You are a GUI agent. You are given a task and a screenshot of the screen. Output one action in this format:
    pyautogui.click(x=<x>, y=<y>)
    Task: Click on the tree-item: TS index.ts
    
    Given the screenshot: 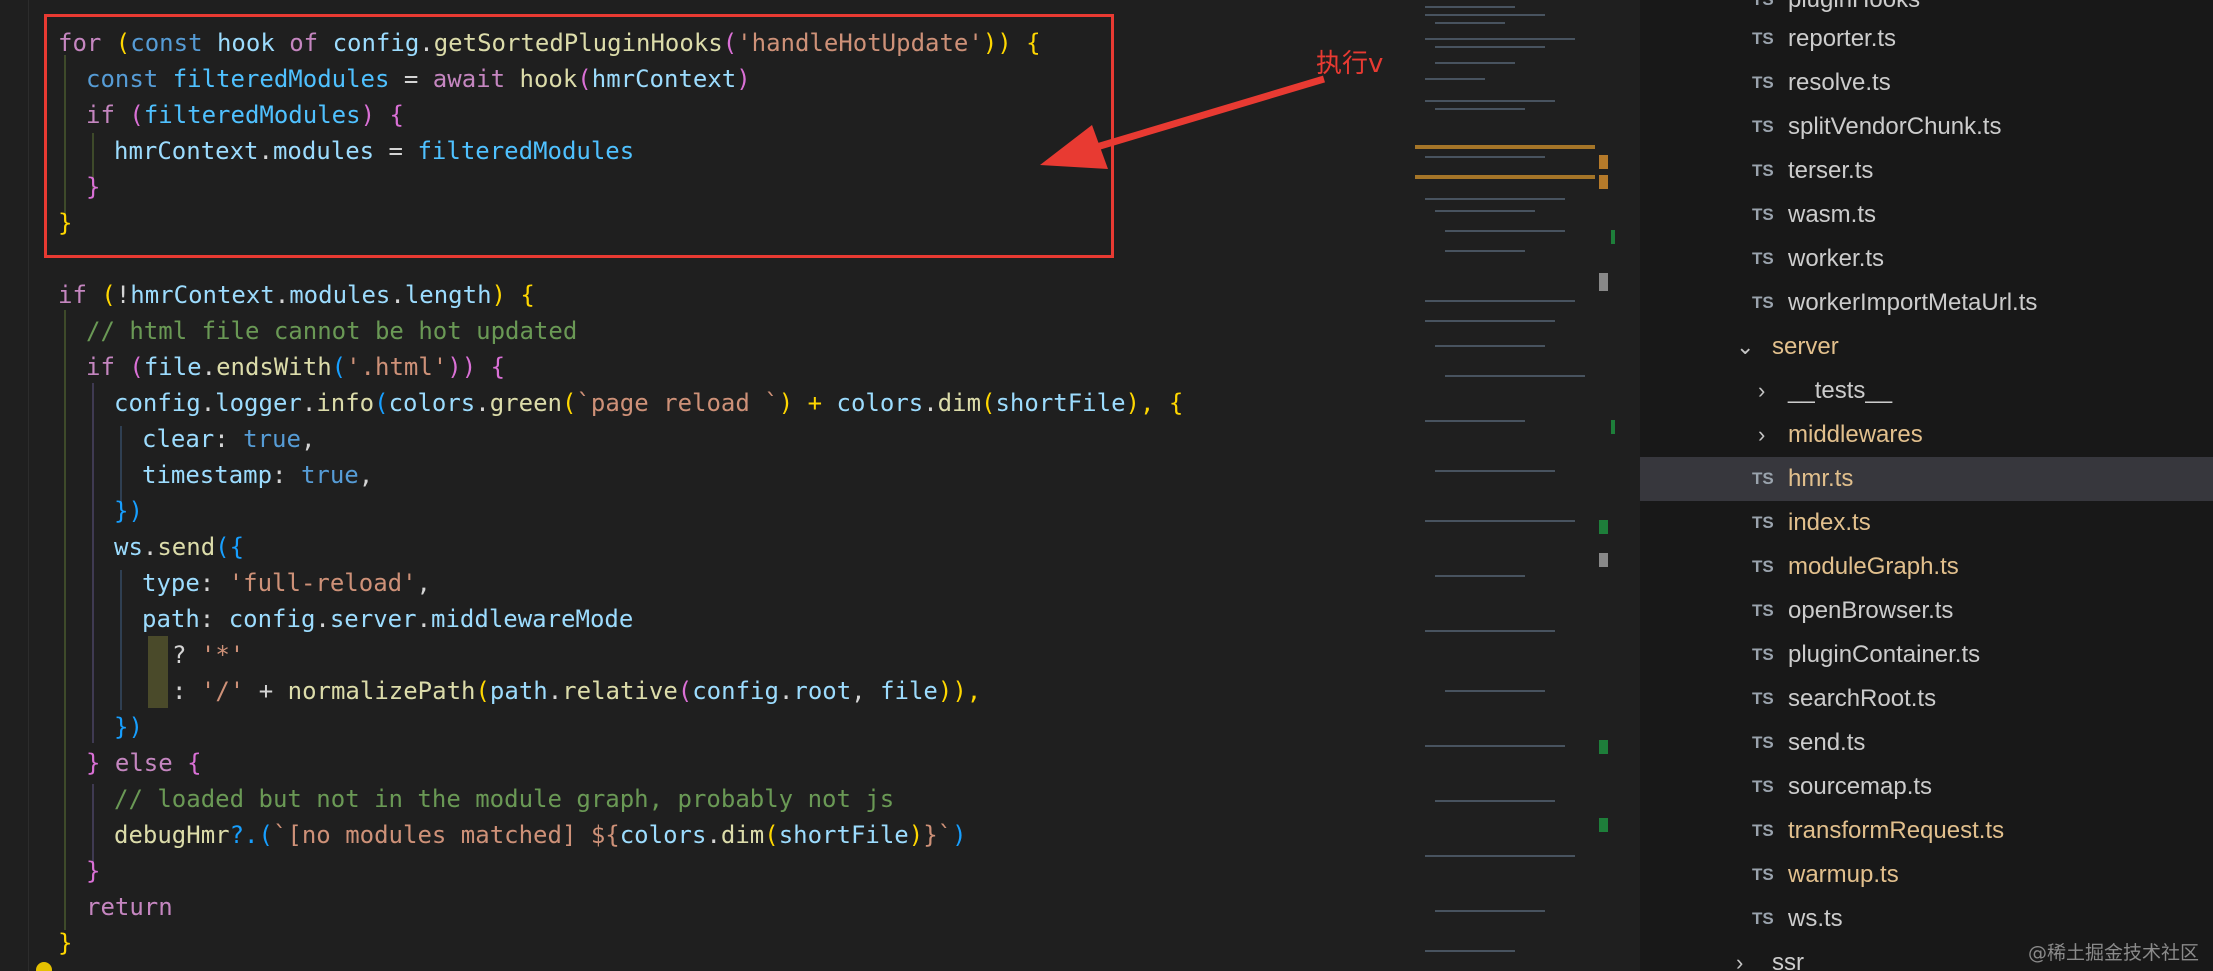 What is the action you would take?
    pyautogui.click(x=1926, y=523)
    